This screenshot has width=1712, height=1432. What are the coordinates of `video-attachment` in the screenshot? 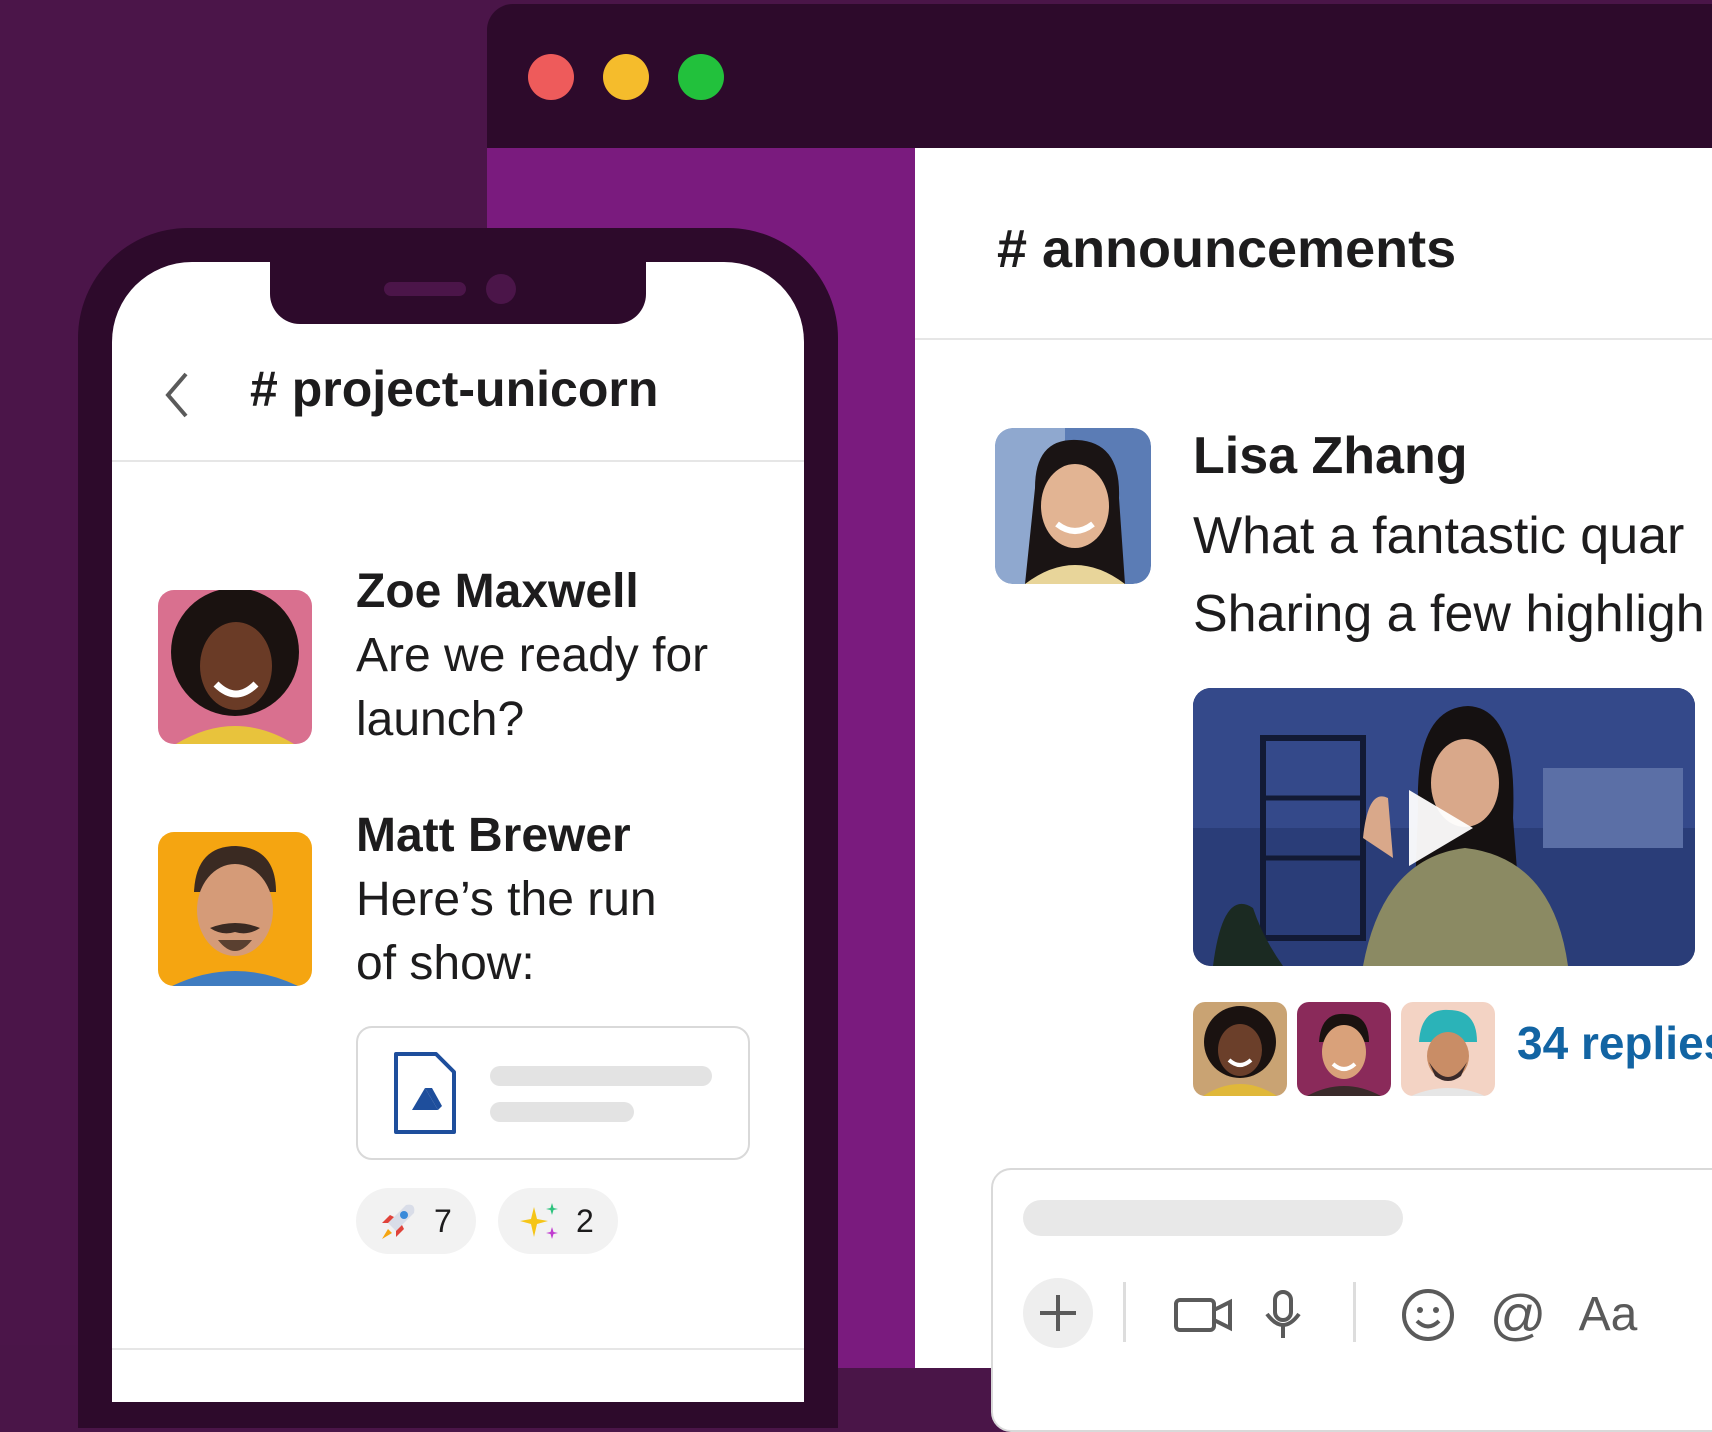 It's located at (1444, 827).